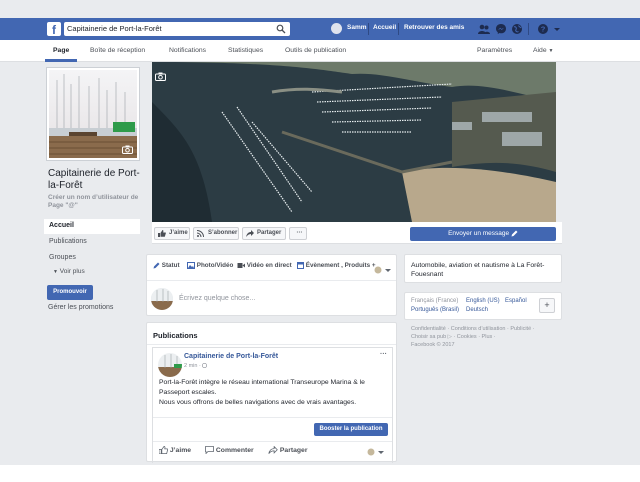 The image size is (640, 482). I want to click on add-language-button: +, so click(547, 305).